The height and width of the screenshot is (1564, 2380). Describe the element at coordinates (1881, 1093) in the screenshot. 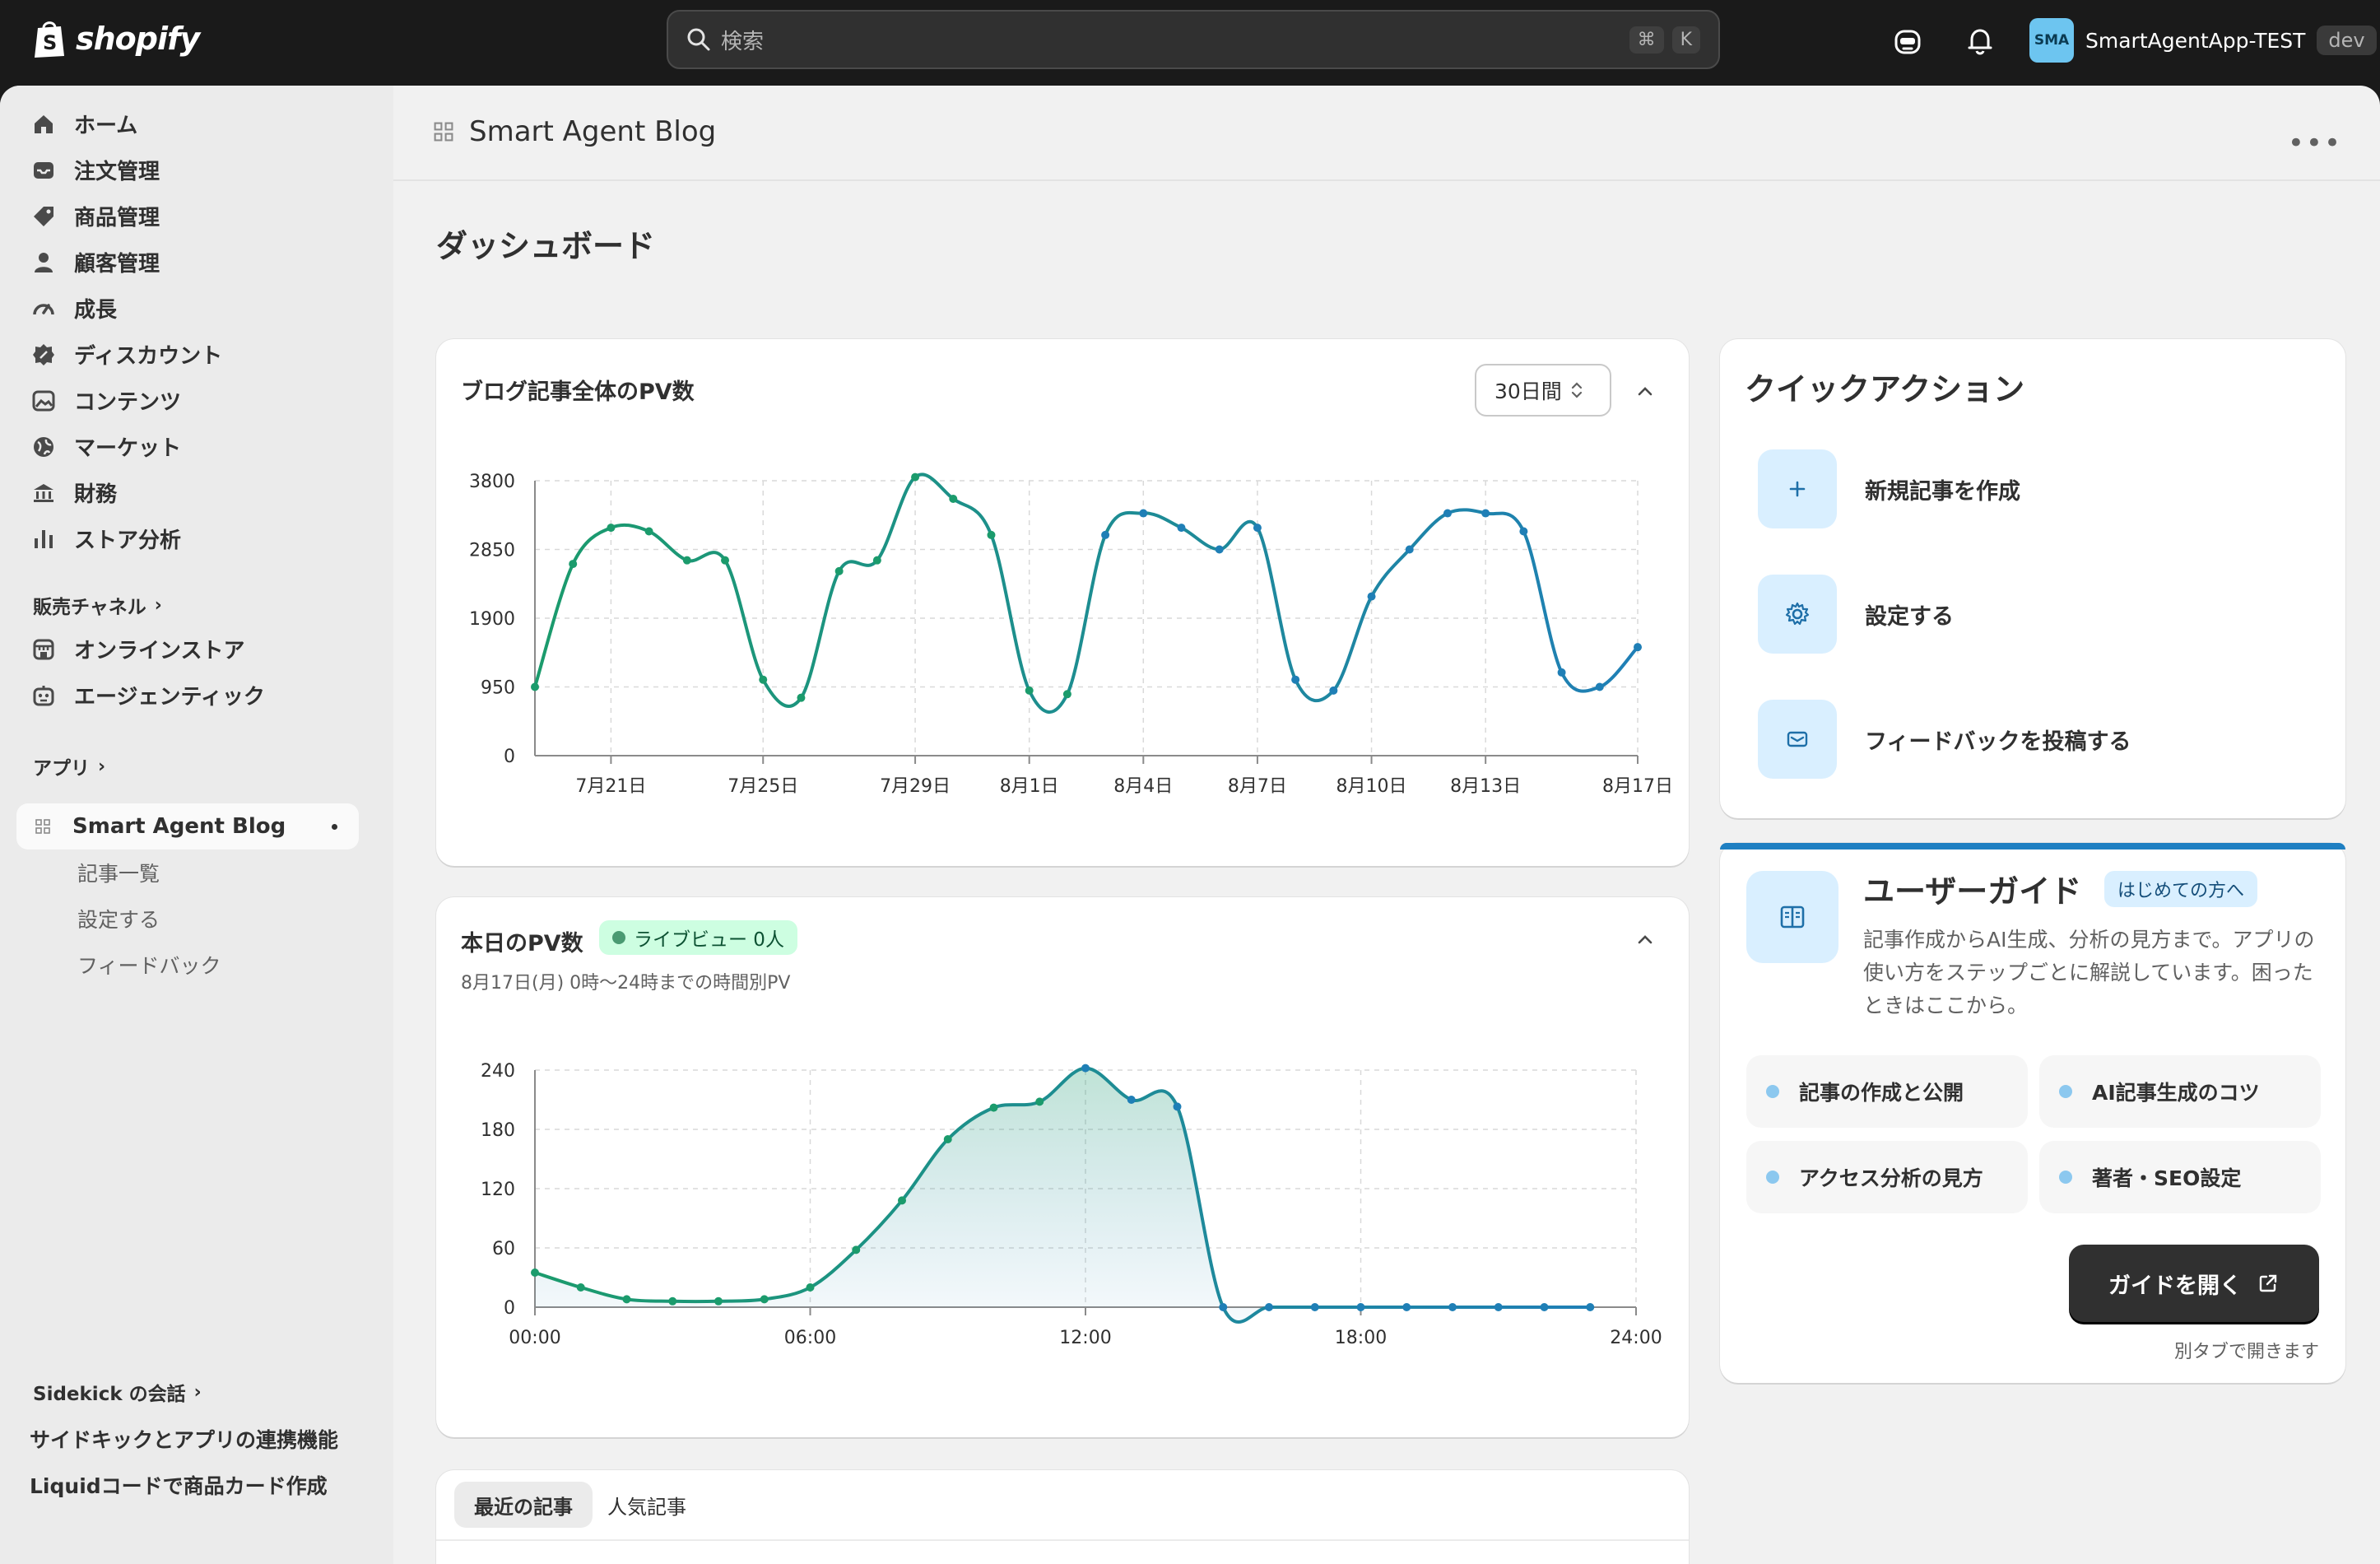

I see `guide-topic-label: 記事の作成と公開` at that location.